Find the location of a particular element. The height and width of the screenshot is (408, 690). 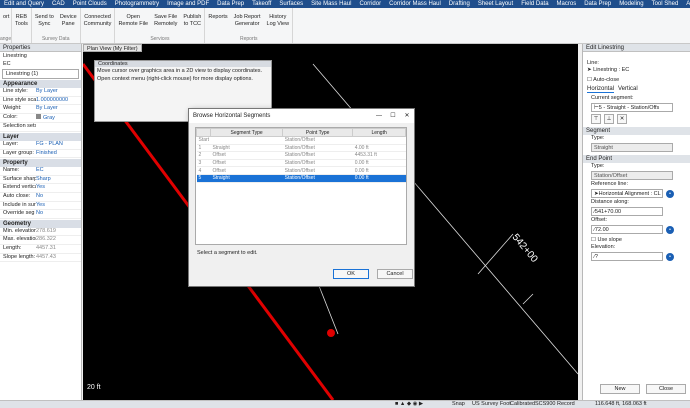

minimize-icon: — is located at coordinates (379, 116).